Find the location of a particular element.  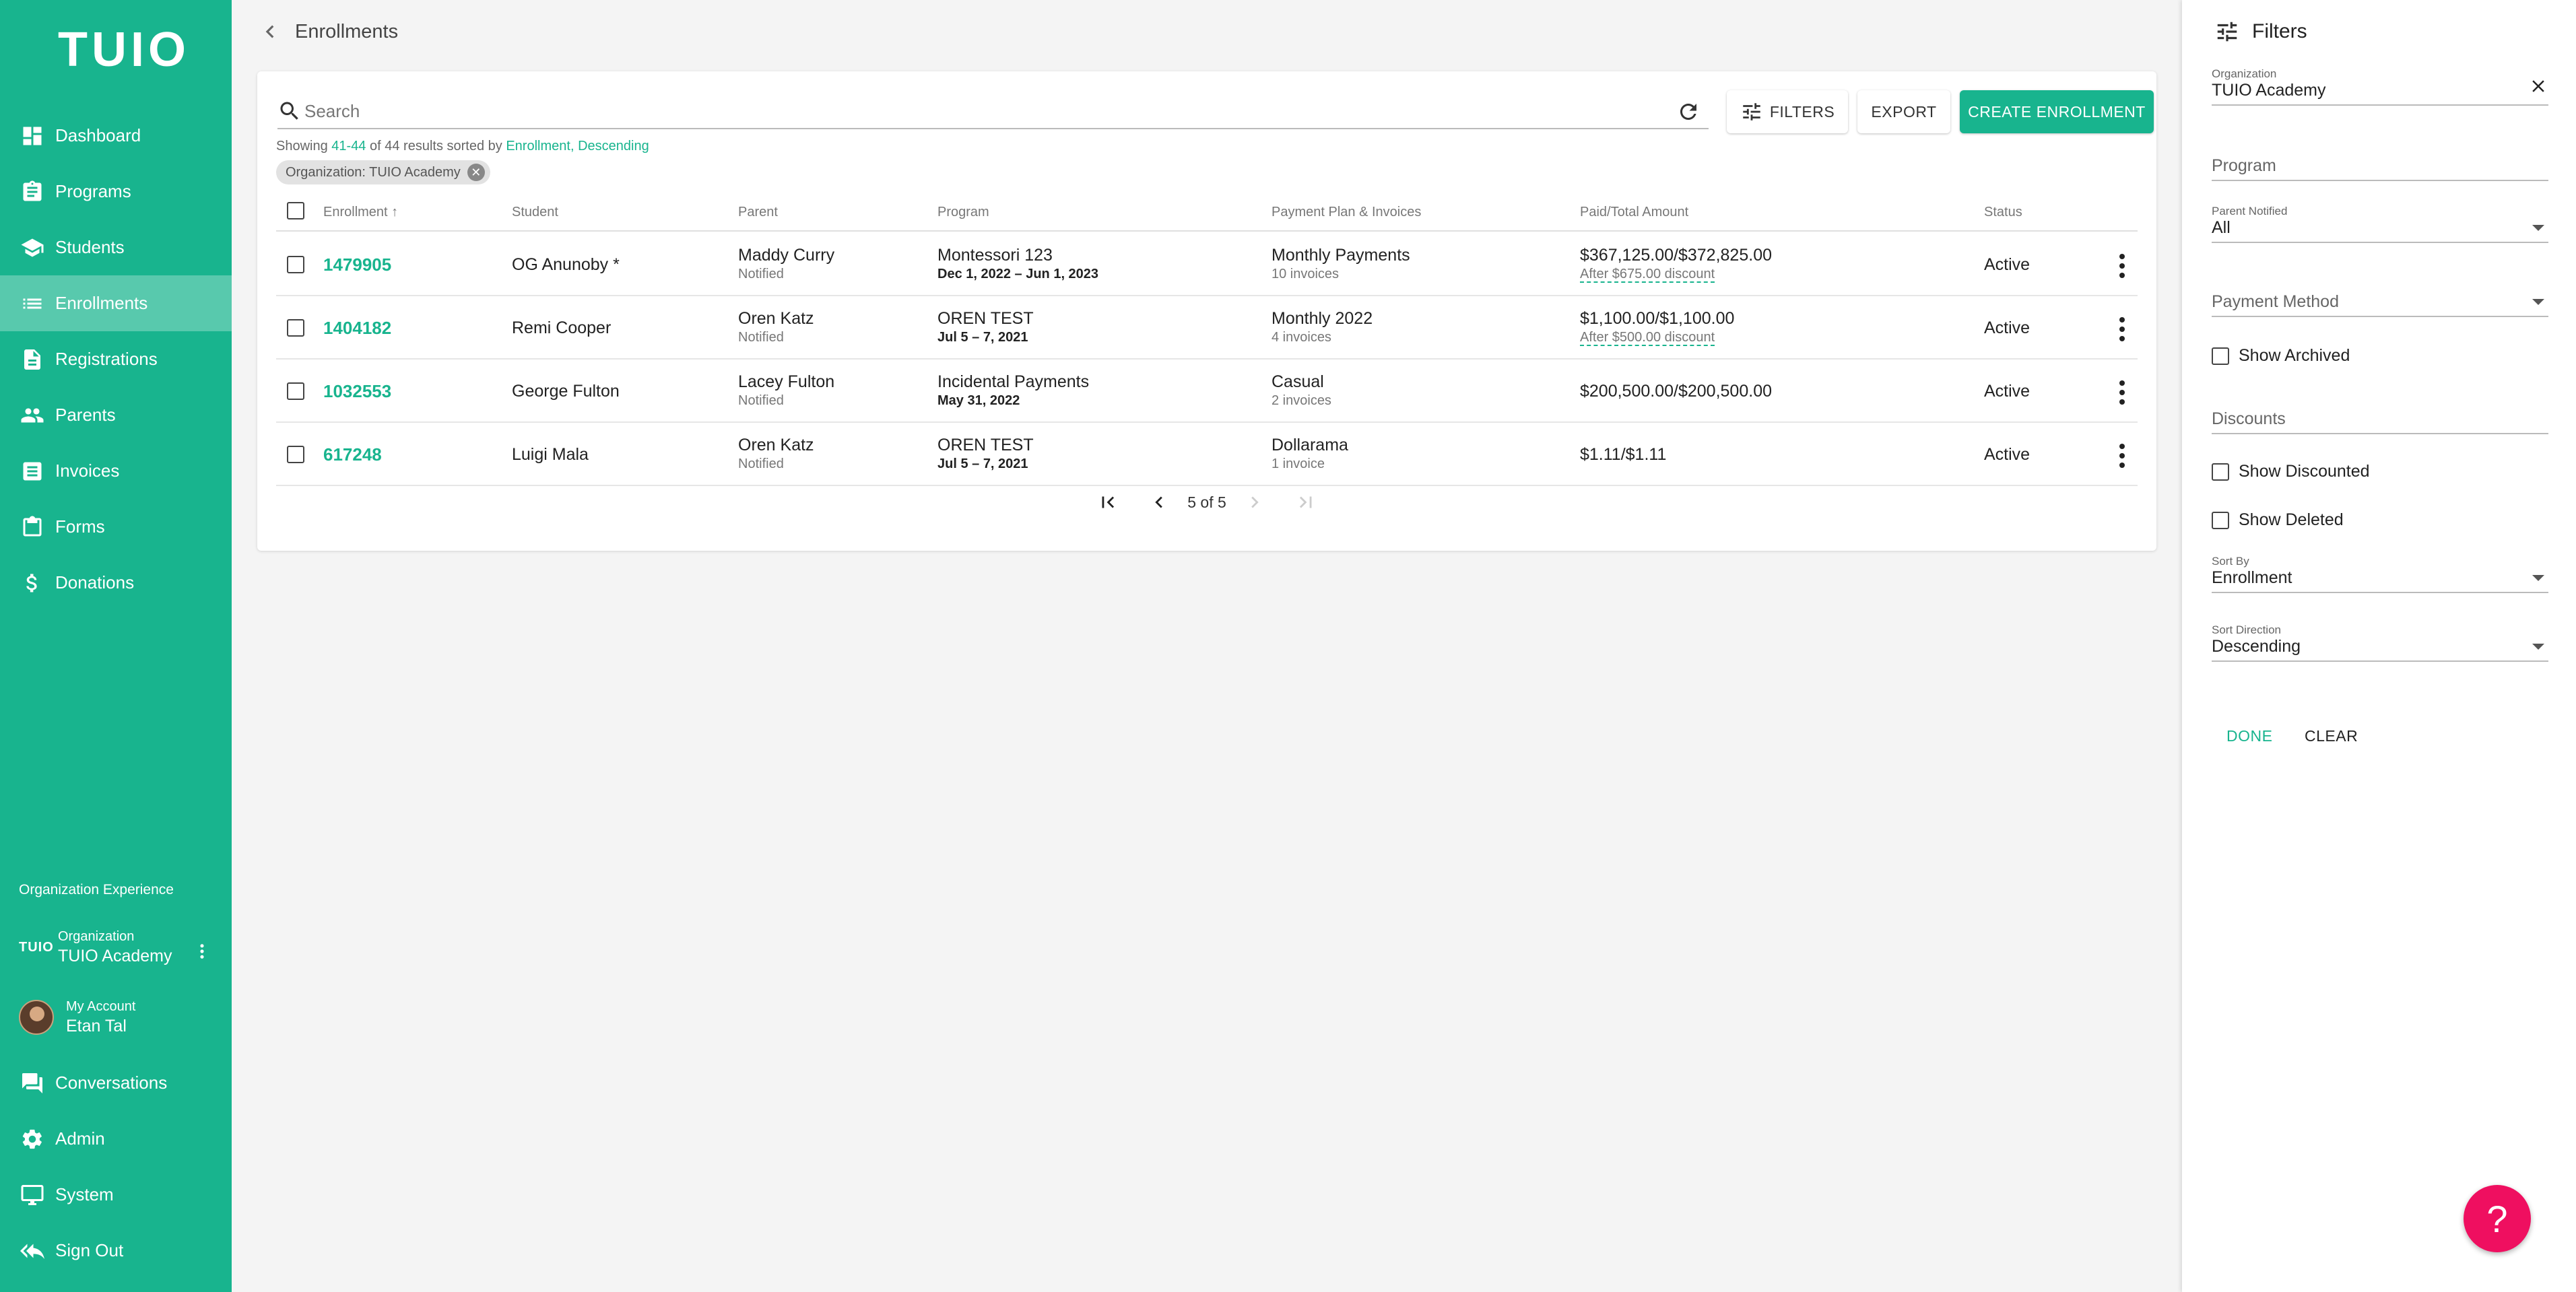

my-account: My Account Etan Tal is located at coordinates (77, 1018).